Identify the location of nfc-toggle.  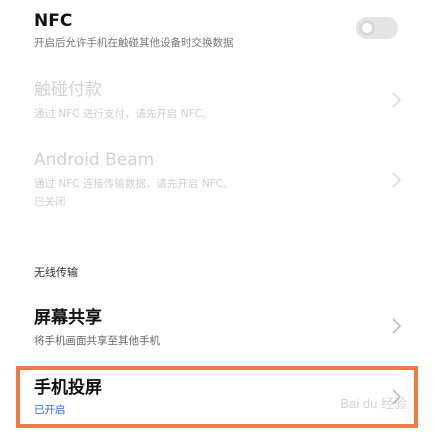
(377, 28).